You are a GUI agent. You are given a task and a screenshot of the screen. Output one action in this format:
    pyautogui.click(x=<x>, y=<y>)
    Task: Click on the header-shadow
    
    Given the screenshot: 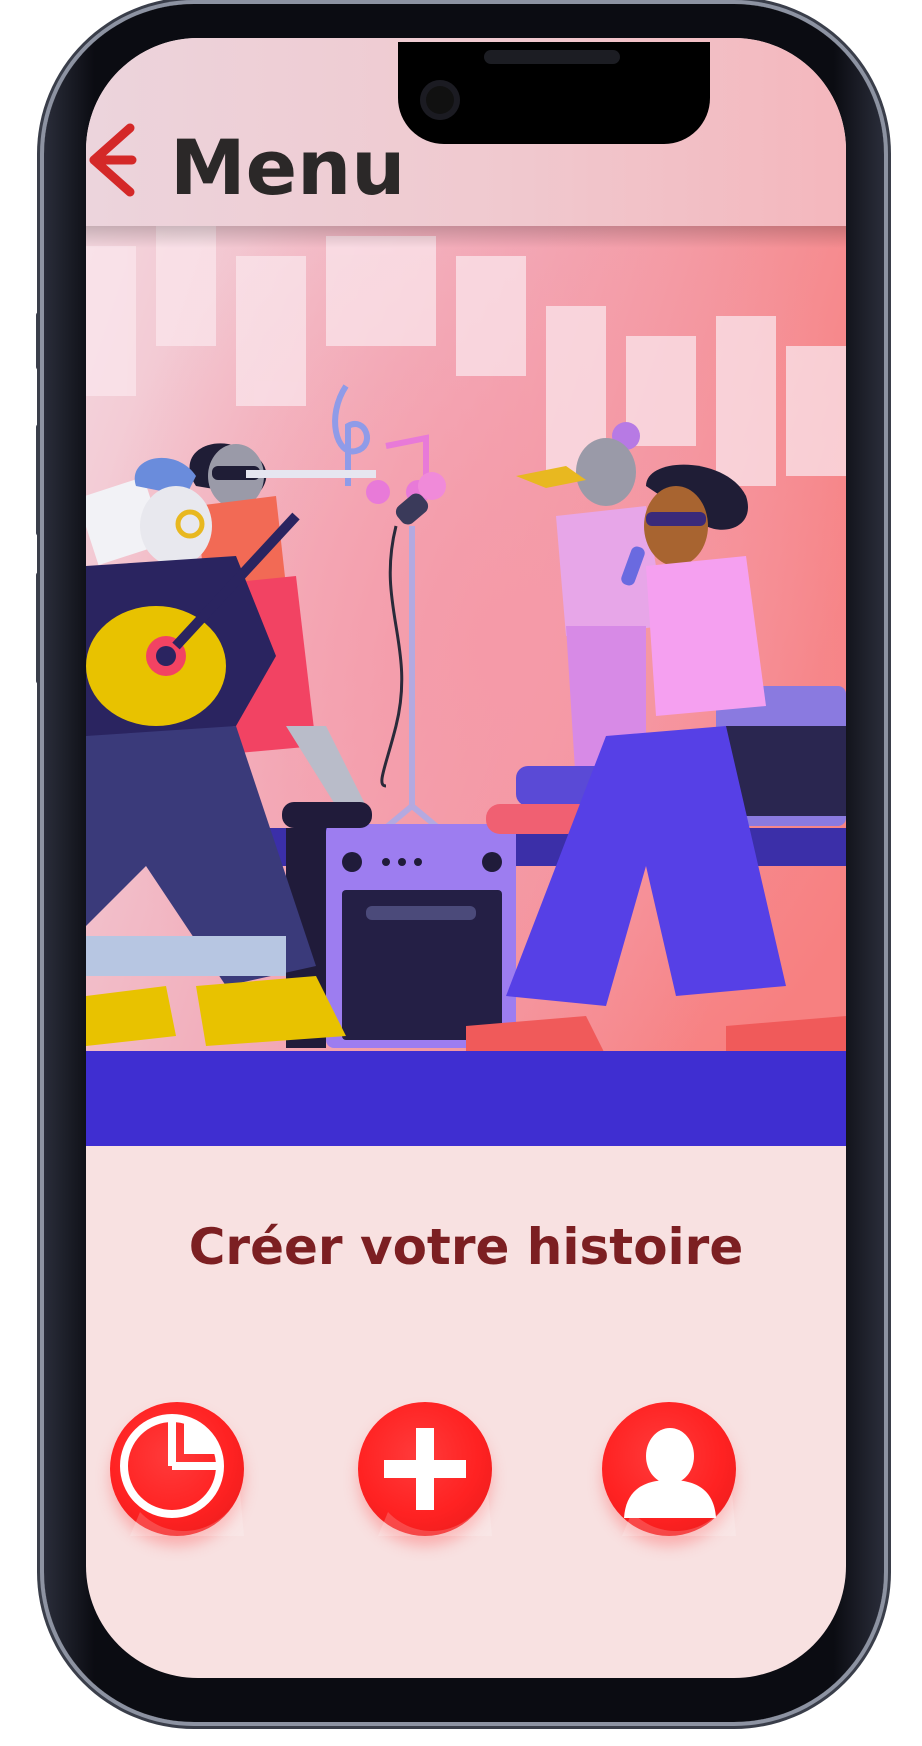 What is the action you would take?
    pyautogui.click(x=466, y=237)
    